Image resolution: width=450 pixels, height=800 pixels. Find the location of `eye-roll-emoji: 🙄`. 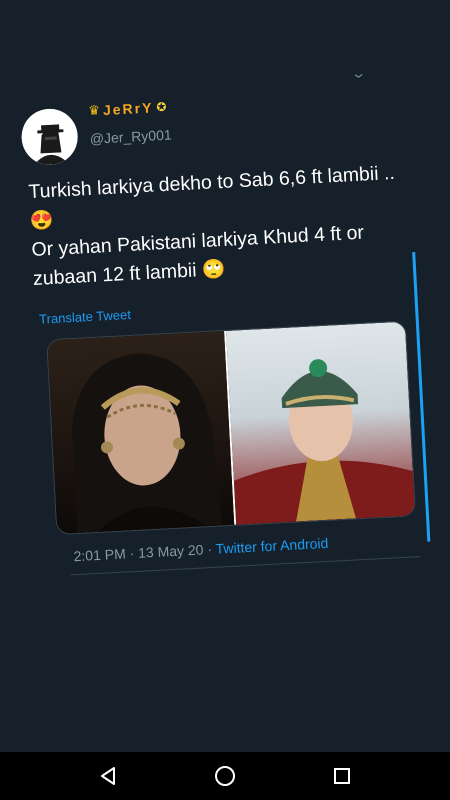

eye-roll-emoji: 🙄 is located at coordinates (214, 270).